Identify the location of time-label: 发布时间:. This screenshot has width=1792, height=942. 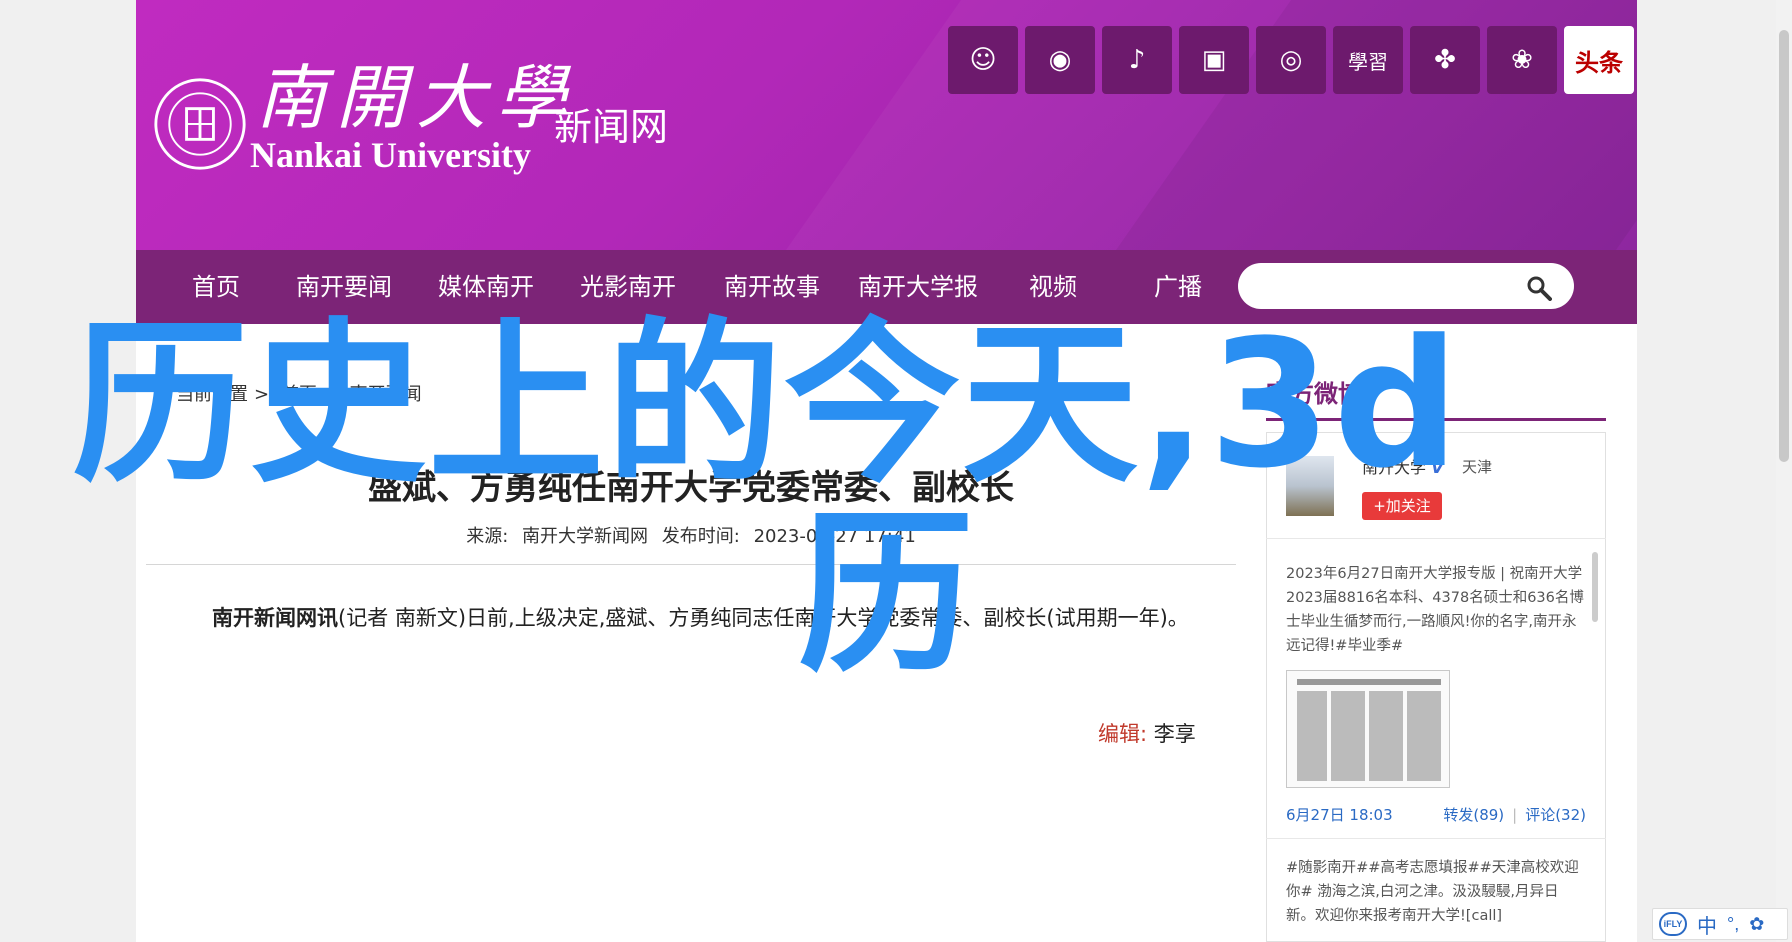
(700, 536).